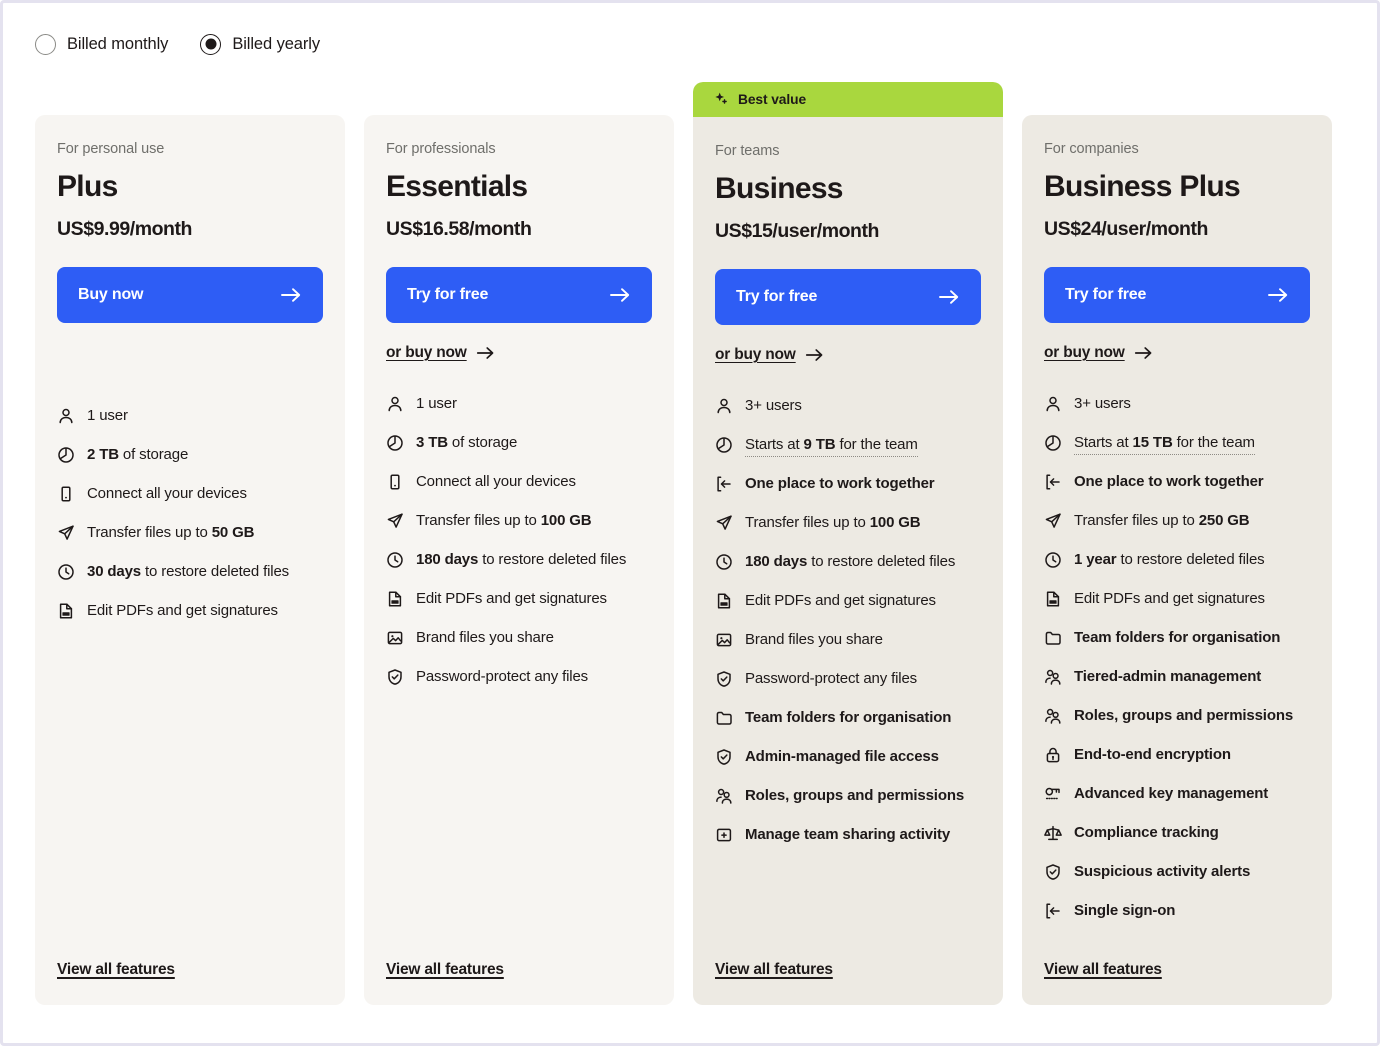 Image resolution: width=1380 pixels, height=1046 pixels. I want to click on radio-checked-icon, so click(211, 44).